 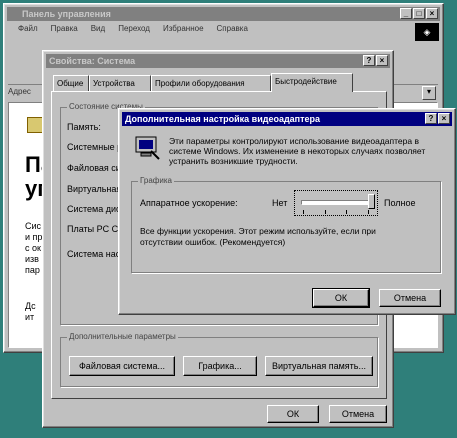 I want to click on slider-track, so click(x=336, y=202).